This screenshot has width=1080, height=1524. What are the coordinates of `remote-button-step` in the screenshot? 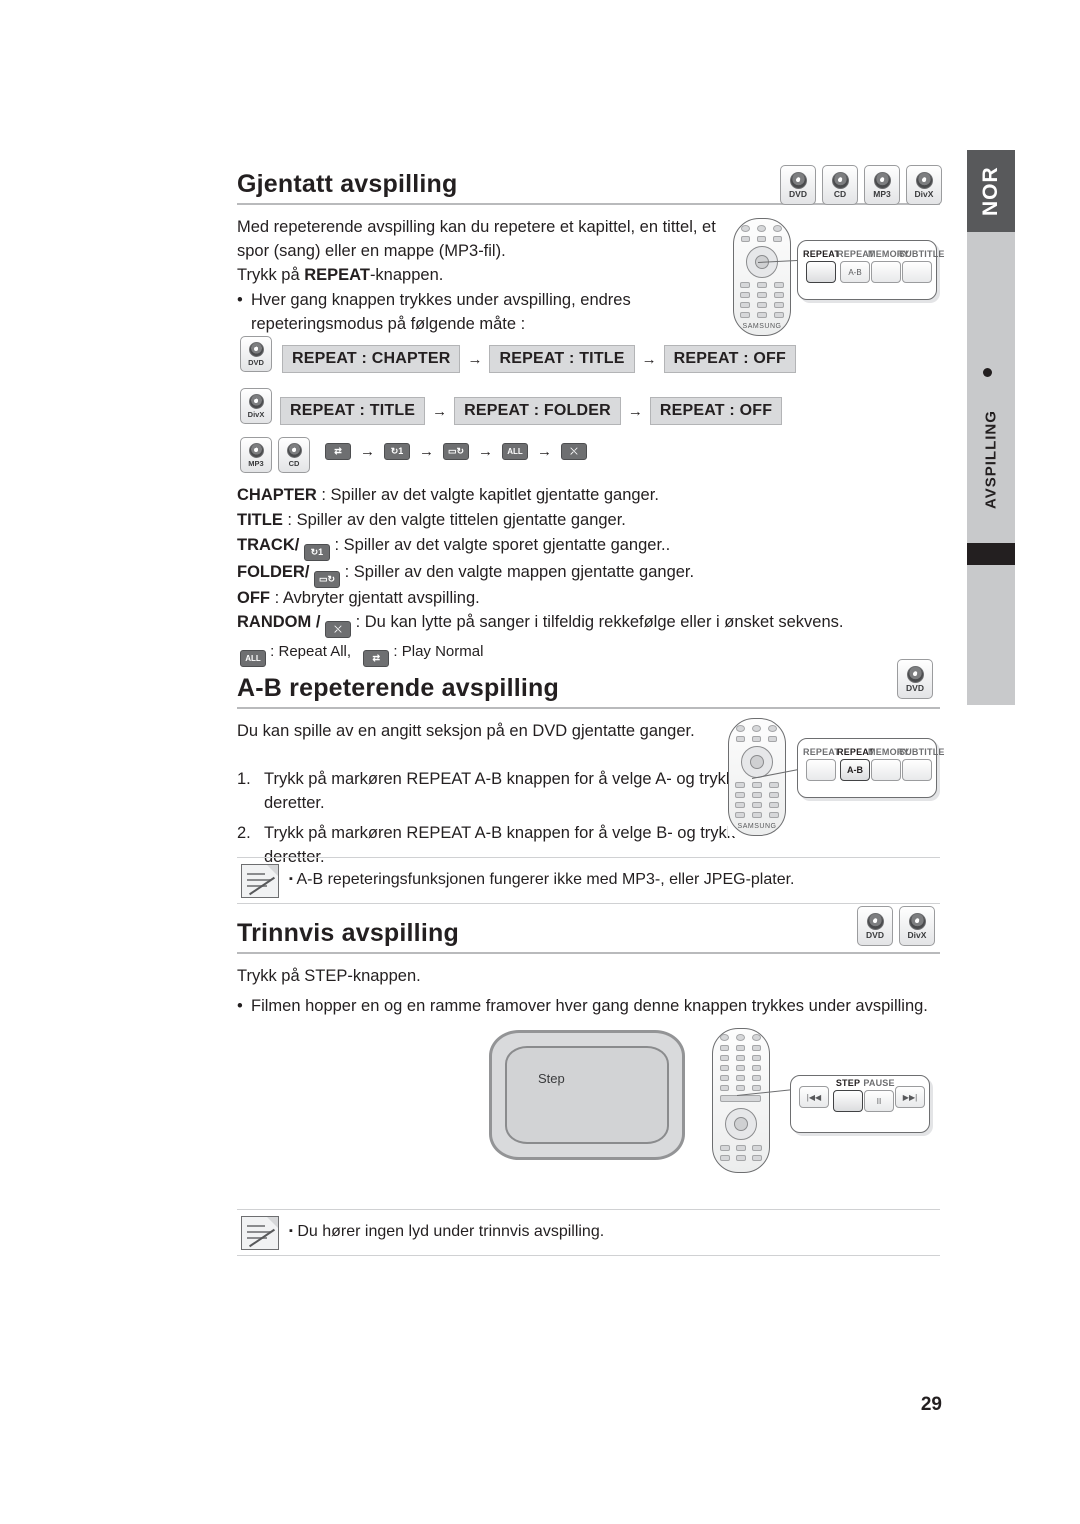 It's located at (724, 1088).